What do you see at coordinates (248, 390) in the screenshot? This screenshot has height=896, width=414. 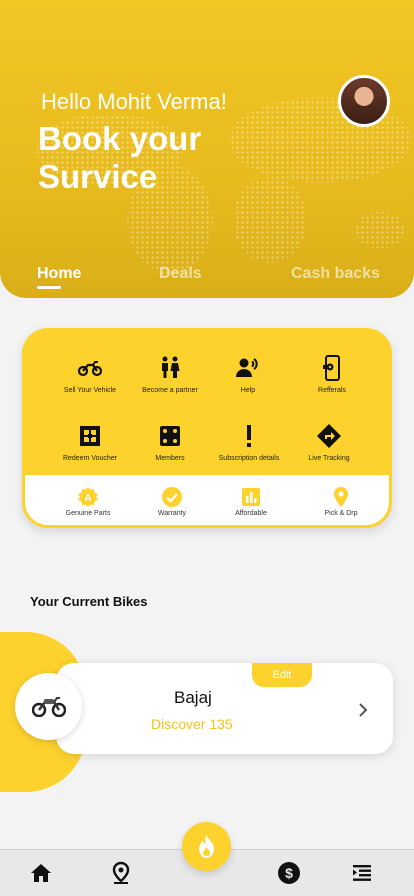 I see `service-label: Help` at bounding box center [248, 390].